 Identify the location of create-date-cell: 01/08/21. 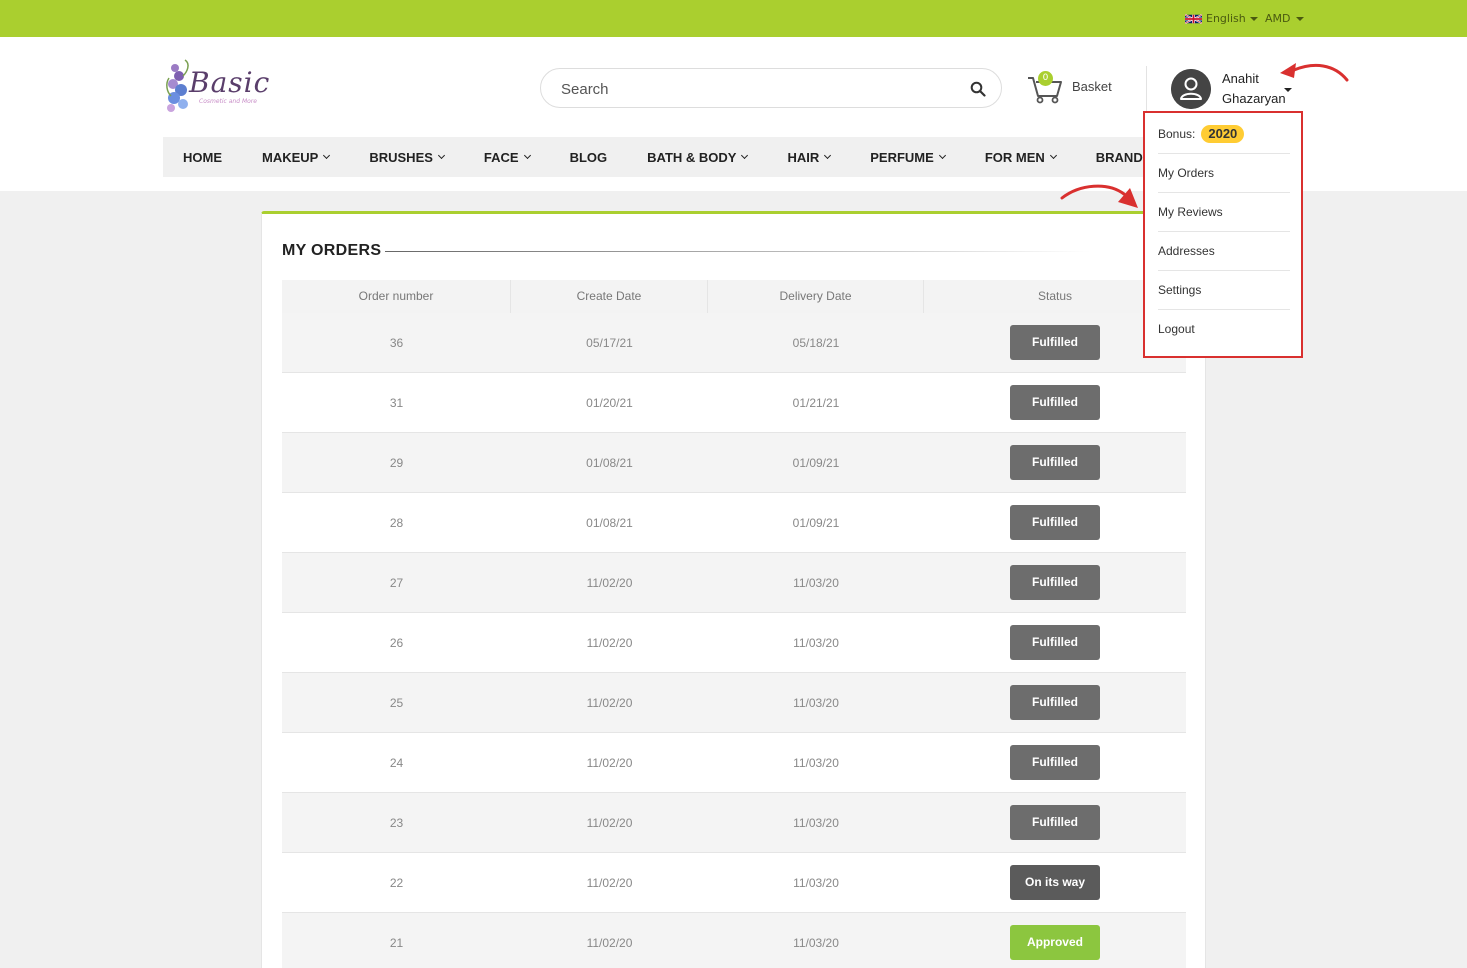
(609, 462).